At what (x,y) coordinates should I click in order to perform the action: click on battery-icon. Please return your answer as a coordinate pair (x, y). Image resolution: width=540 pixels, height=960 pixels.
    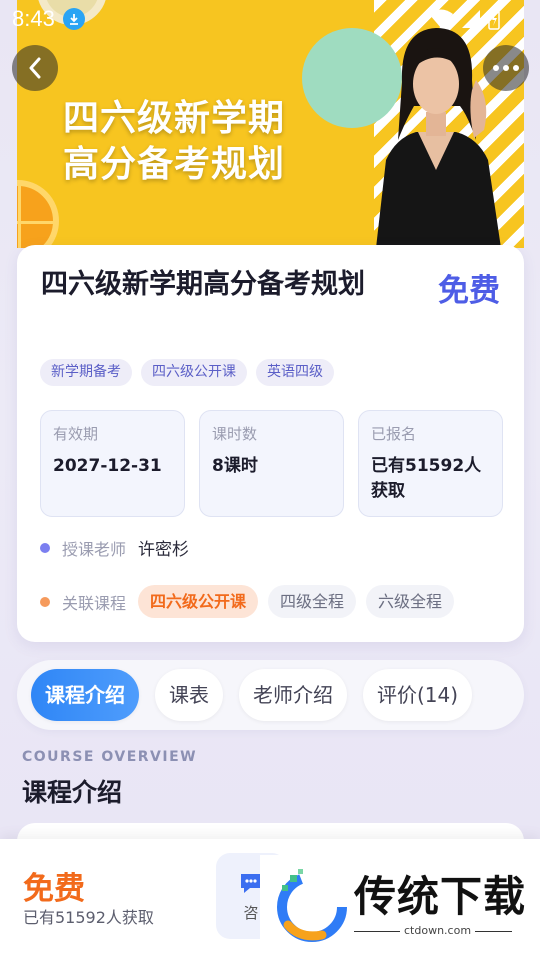
    Looking at the image, I should click on (494, 19).